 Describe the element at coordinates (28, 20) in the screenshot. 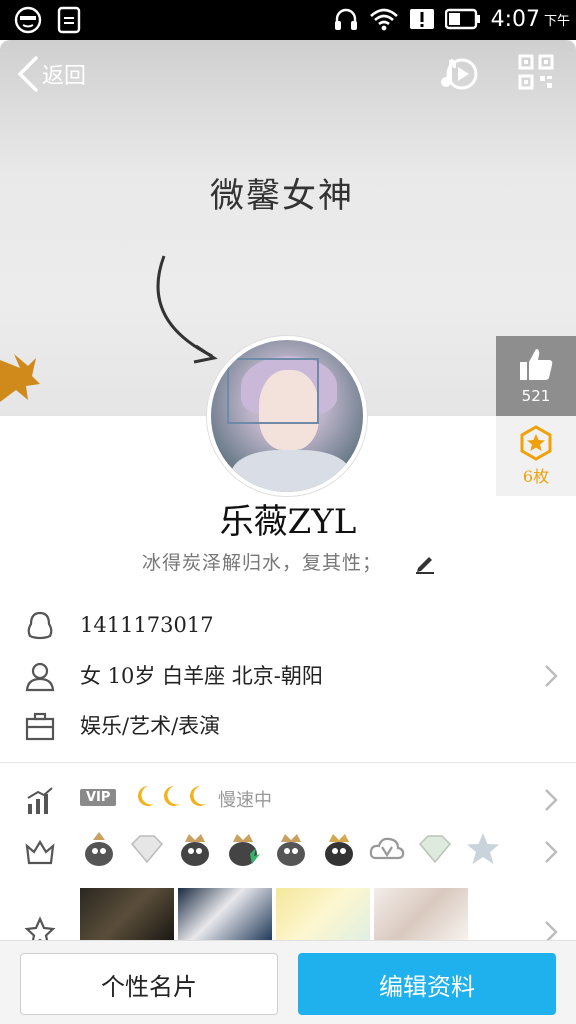

I see `emoji-icon` at that location.